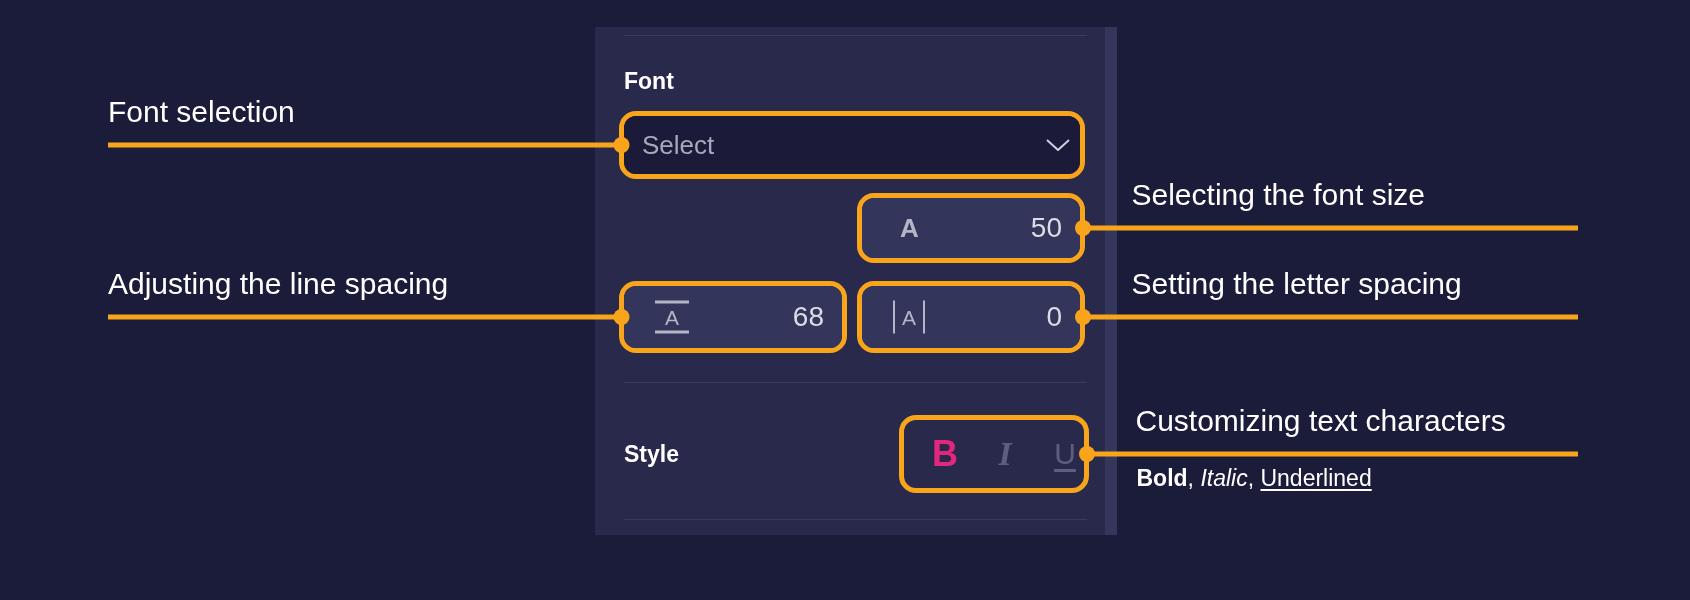 This screenshot has height=600, width=1690. I want to click on callout-label: Setting the letter spacing, so click(1296, 284).